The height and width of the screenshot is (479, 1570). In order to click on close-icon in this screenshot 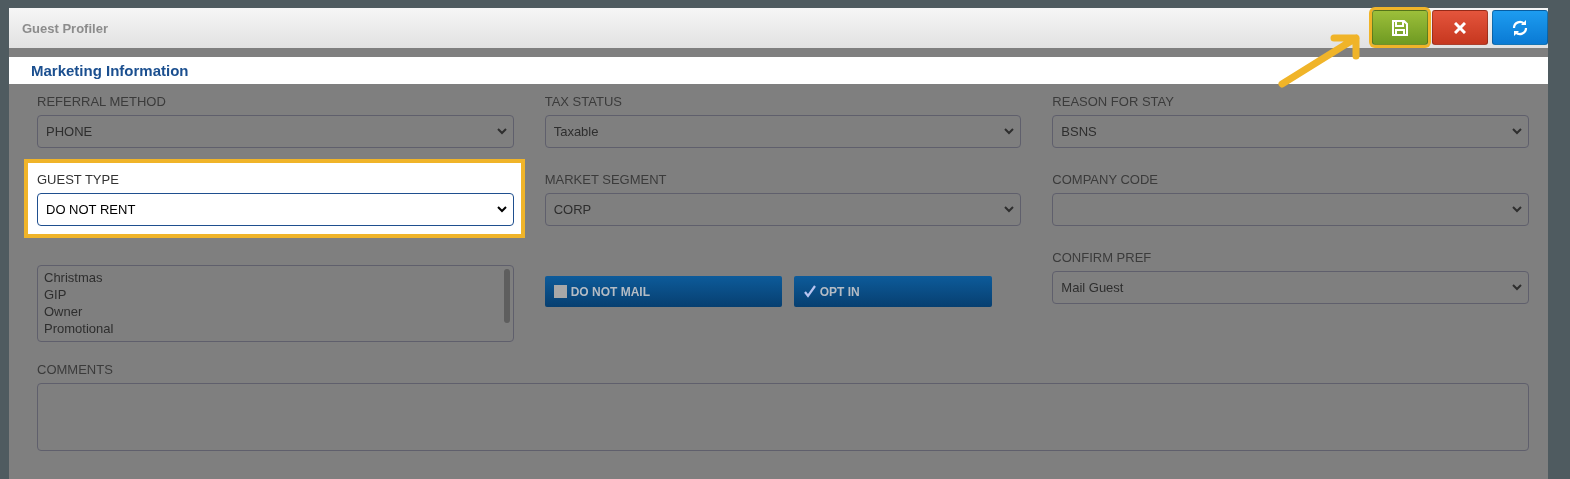, I will do `click(1460, 27)`.